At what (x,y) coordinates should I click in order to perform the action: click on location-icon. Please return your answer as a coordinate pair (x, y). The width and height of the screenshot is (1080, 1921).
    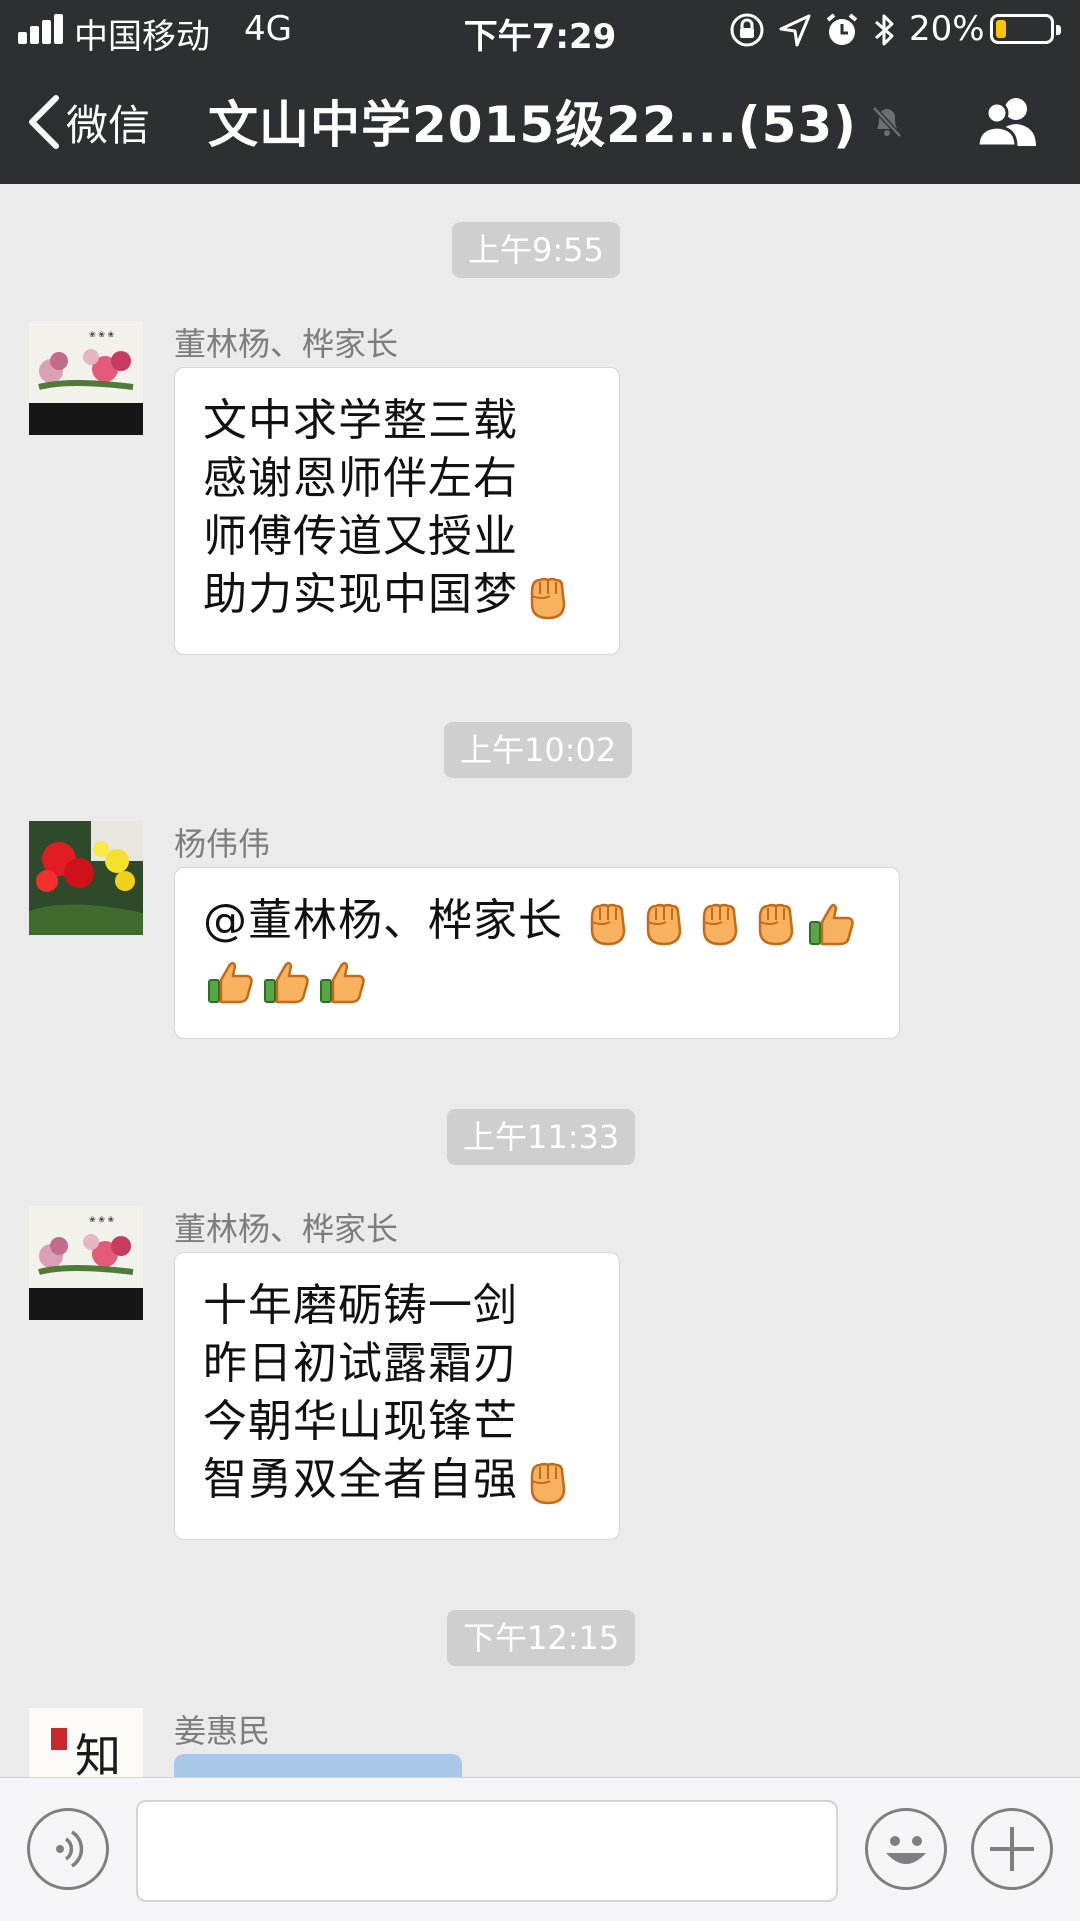
    Looking at the image, I should click on (795, 30).